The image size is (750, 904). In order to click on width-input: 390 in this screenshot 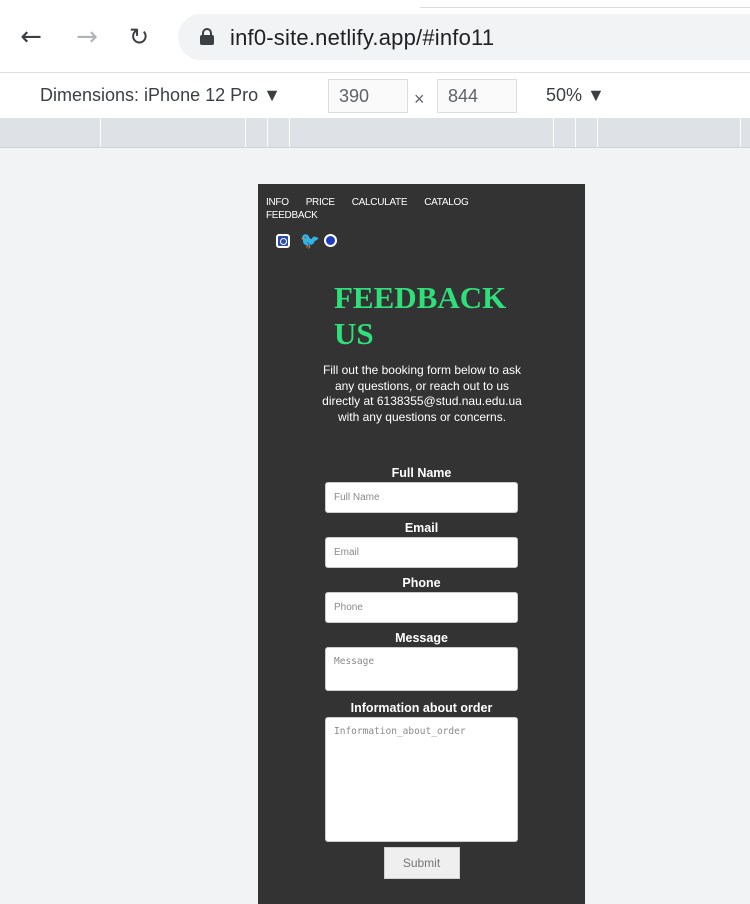, I will do `click(368, 96)`.